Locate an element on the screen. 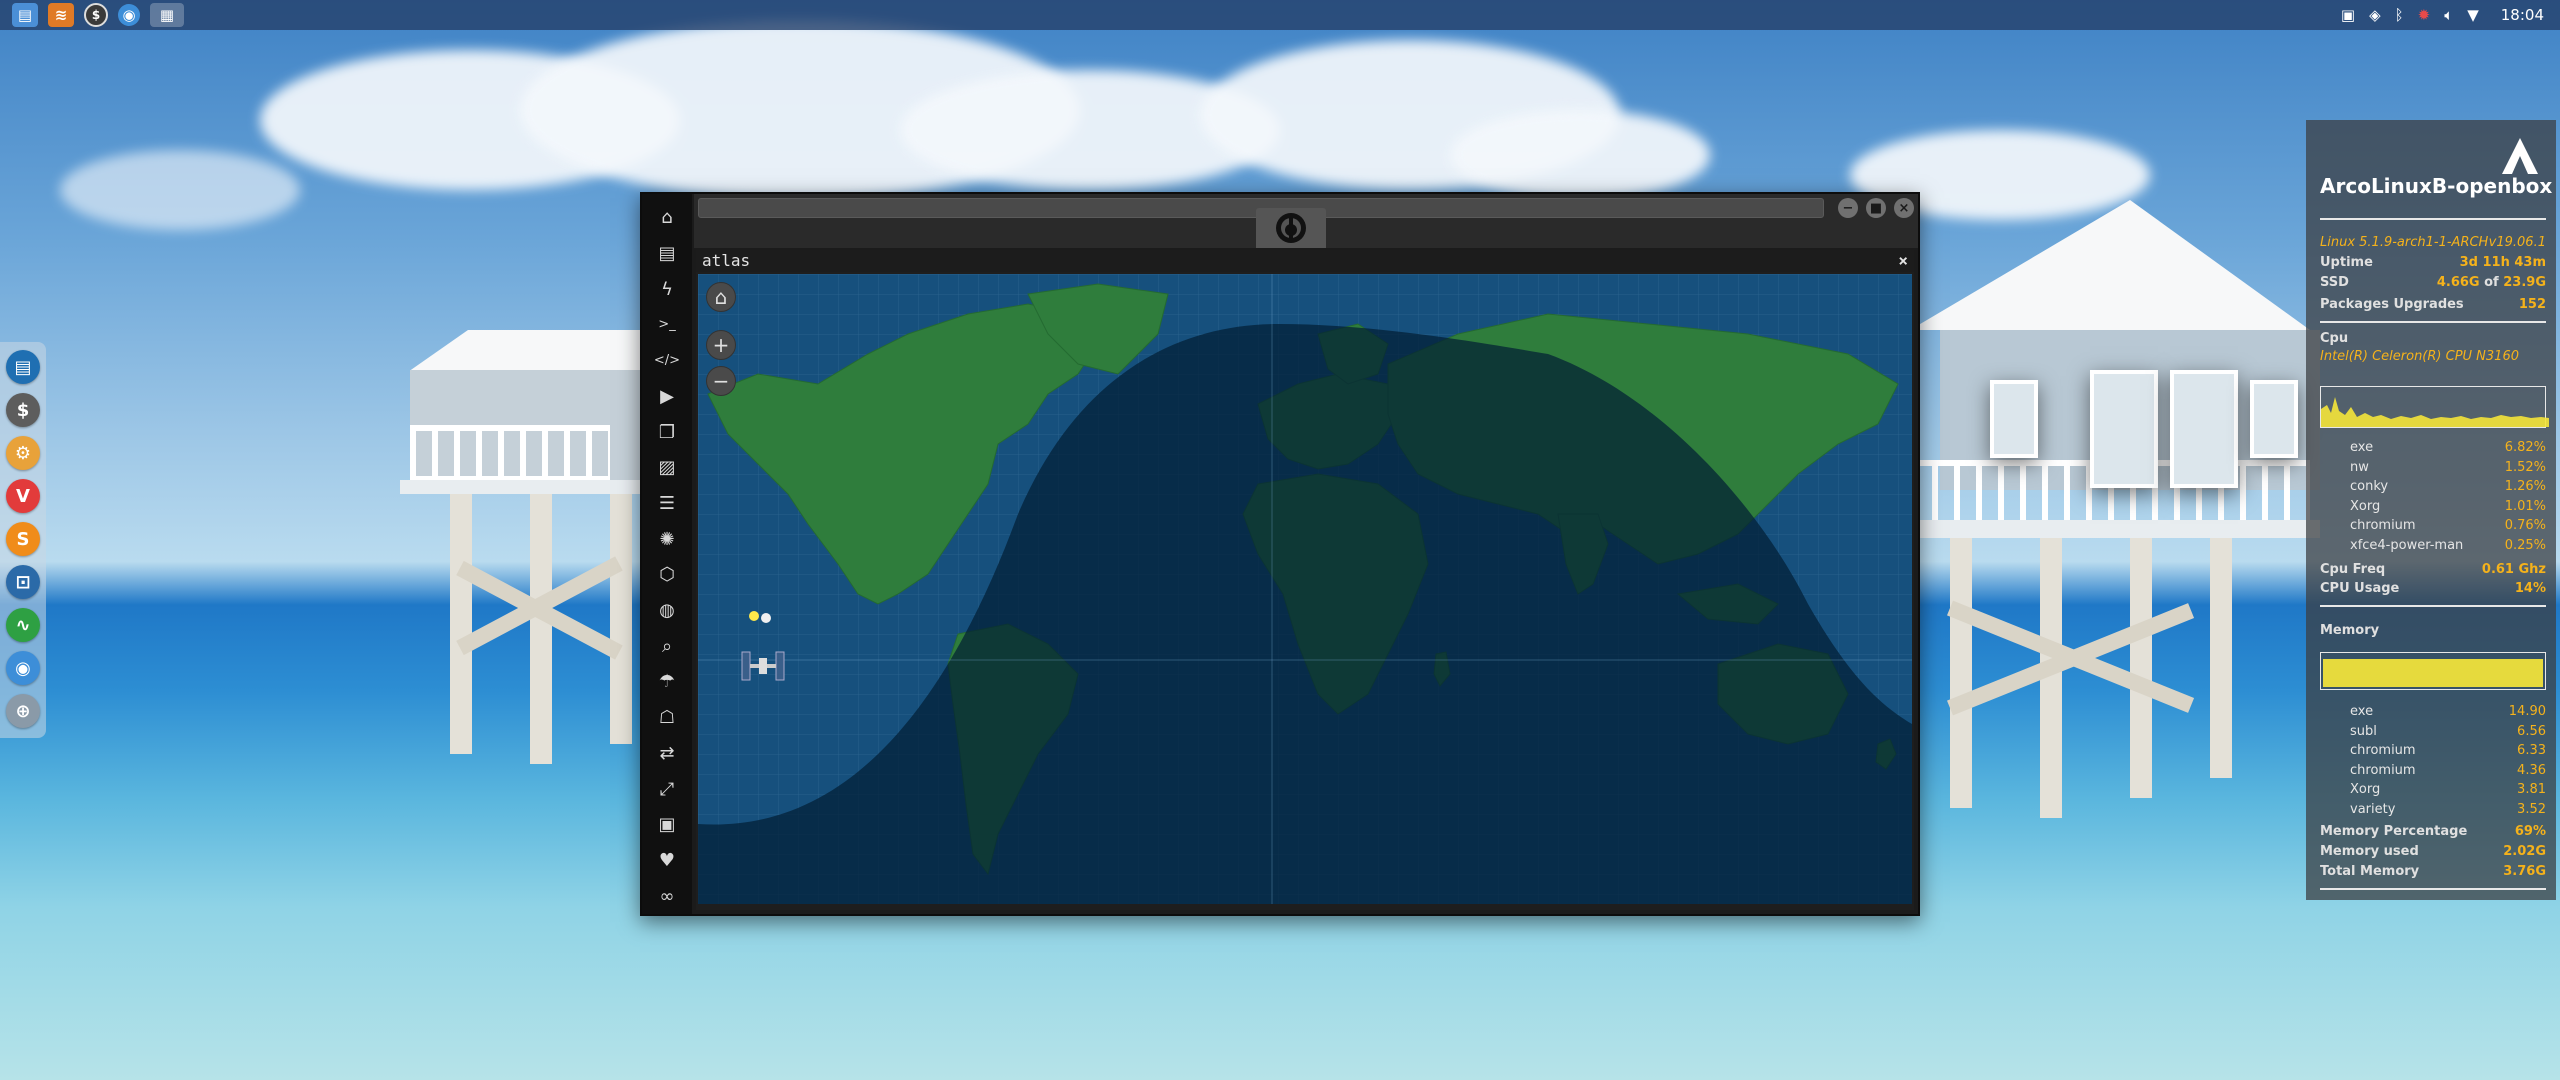 The height and width of the screenshot is (1080, 2560). rebel-logo-tab is located at coordinates (1291, 228).